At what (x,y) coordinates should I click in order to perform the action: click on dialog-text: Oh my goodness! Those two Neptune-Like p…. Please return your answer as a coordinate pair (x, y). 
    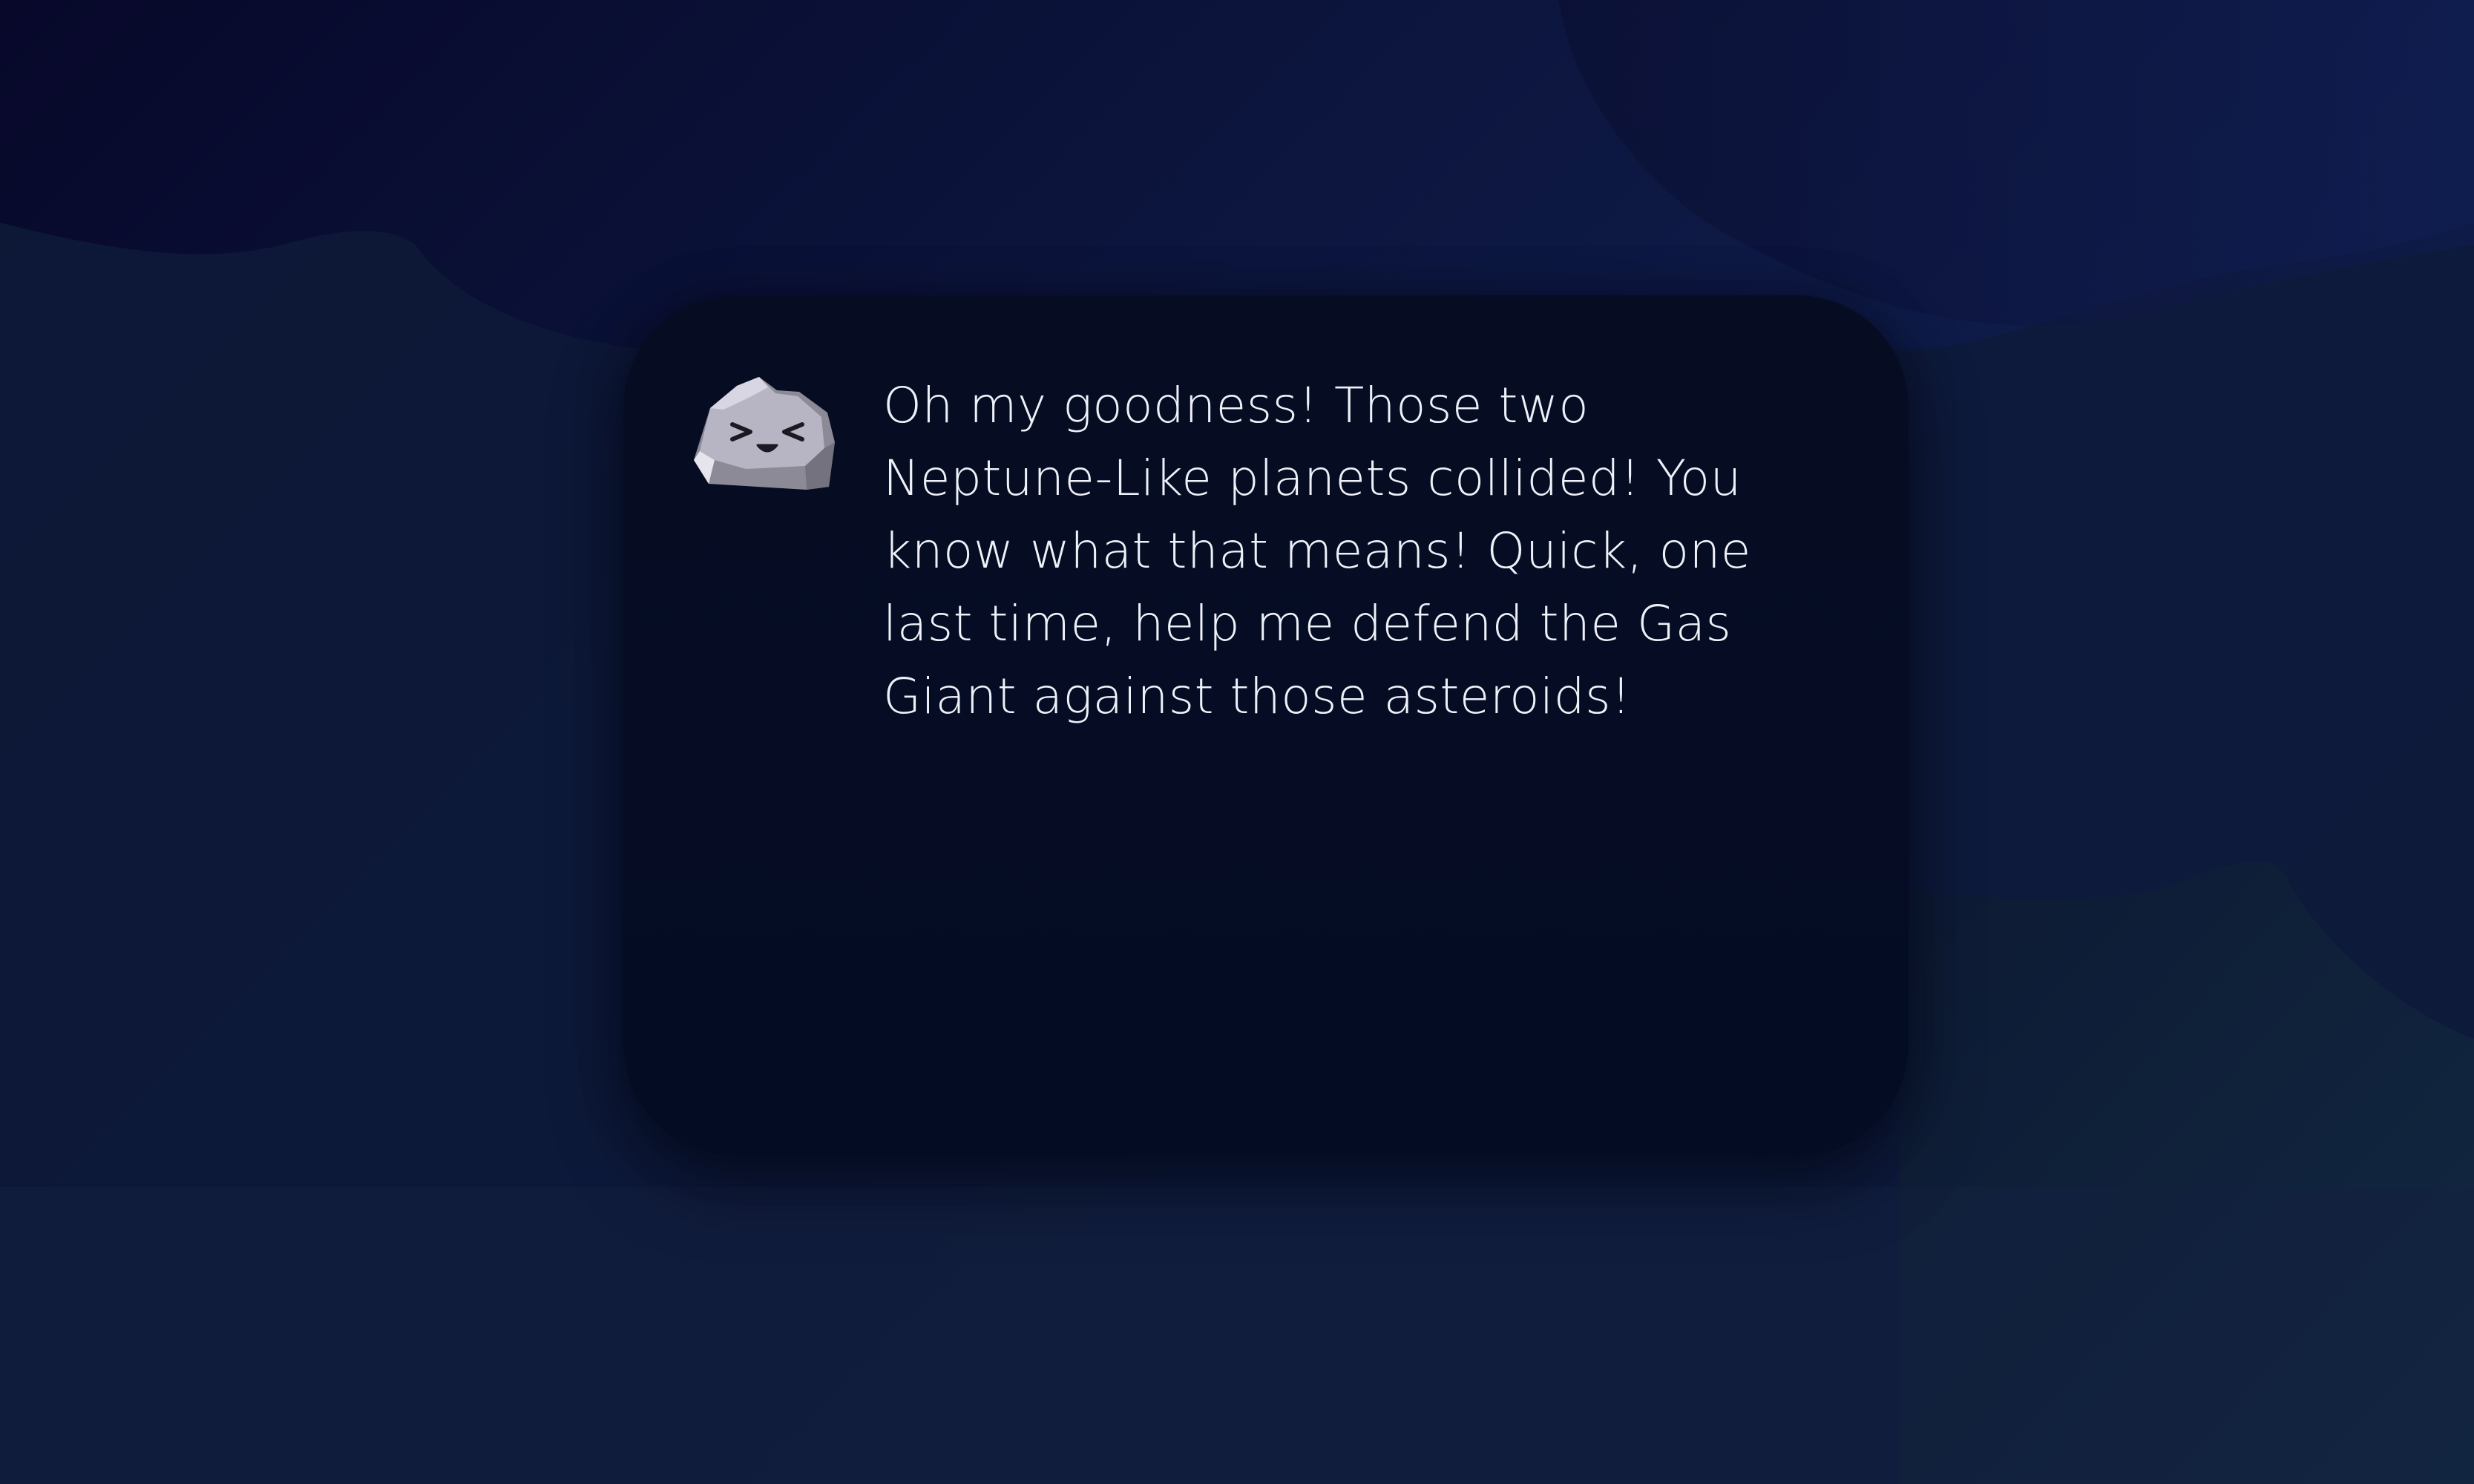
    Looking at the image, I should click on (1317, 551).